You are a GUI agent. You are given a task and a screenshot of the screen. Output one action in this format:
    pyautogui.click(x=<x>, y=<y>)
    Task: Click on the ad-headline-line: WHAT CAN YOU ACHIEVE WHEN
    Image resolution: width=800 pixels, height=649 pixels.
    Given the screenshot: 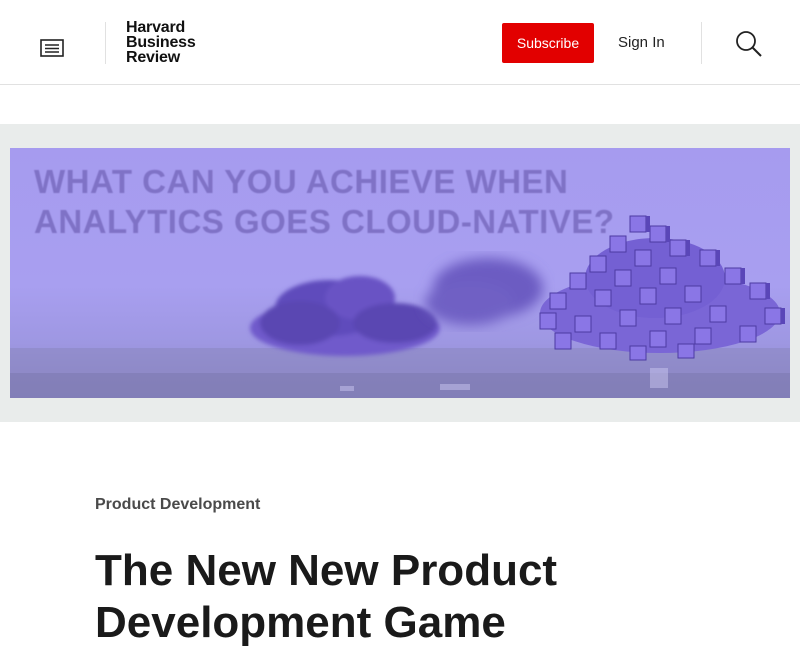 What is the action you would take?
    pyautogui.click(x=301, y=181)
    